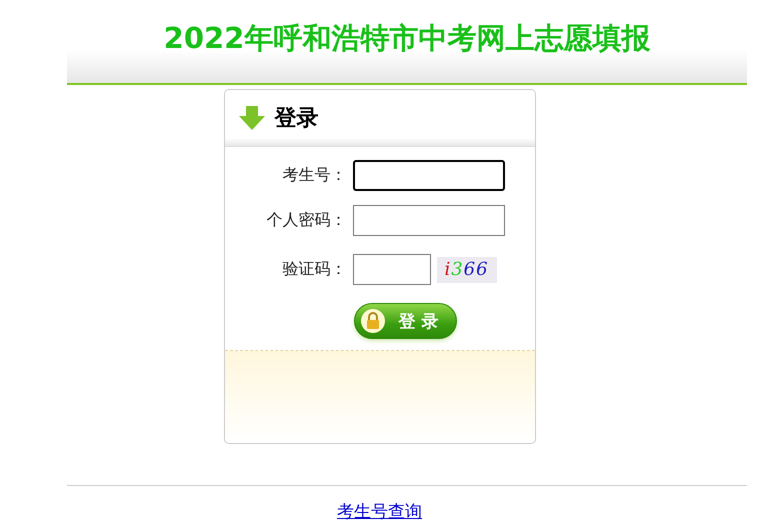 Image resolution: width=759 pixels, height=526 pixels. Describe the element at coordinates (407, 38) in the screenshot. I see `page-title: 2022年呼和浩特市中考网上志愿填报` at that location.